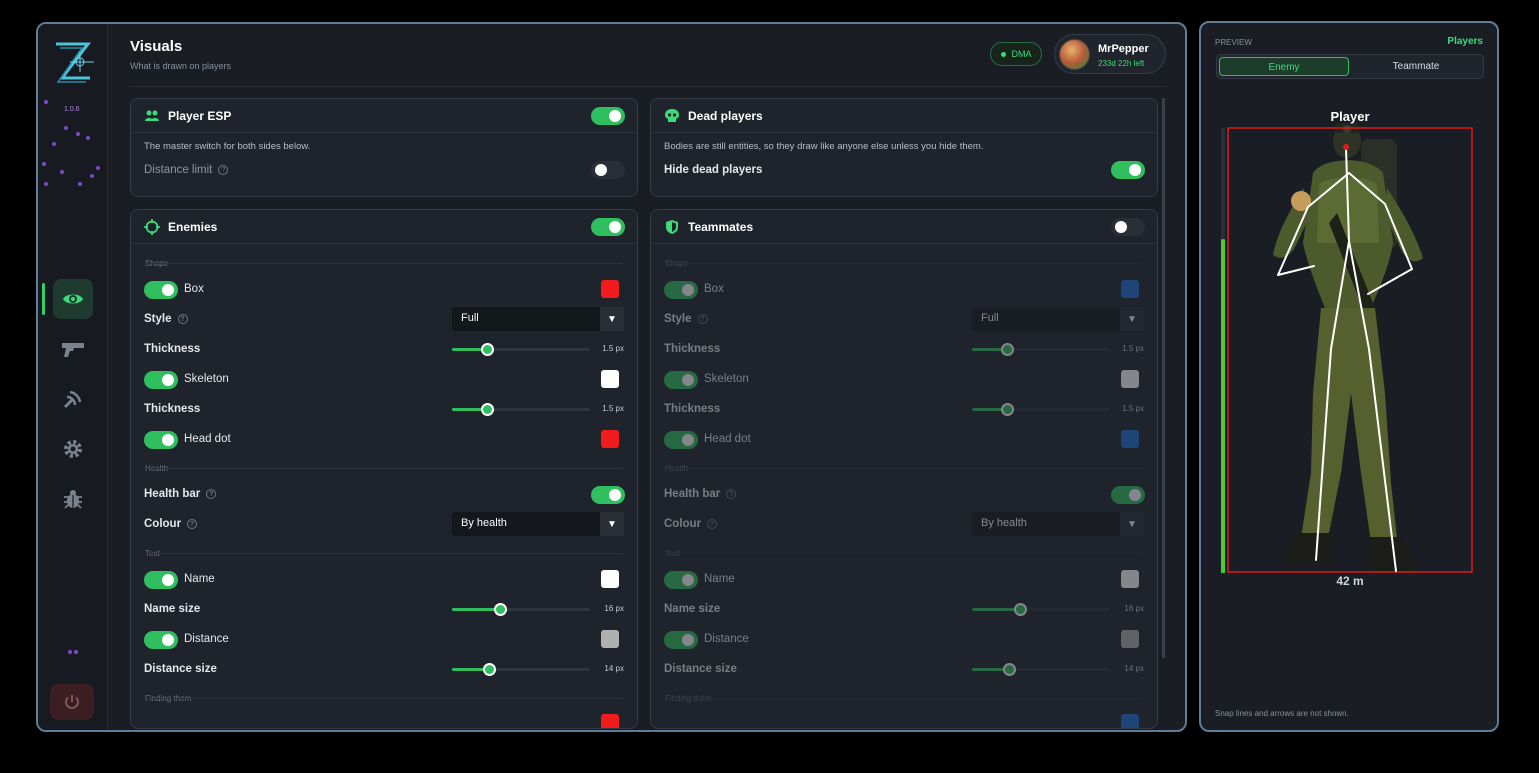  Describe the element at coordinates (1284, 66) in the screenshot. I see `tab-enemy: Enemy` at that location.